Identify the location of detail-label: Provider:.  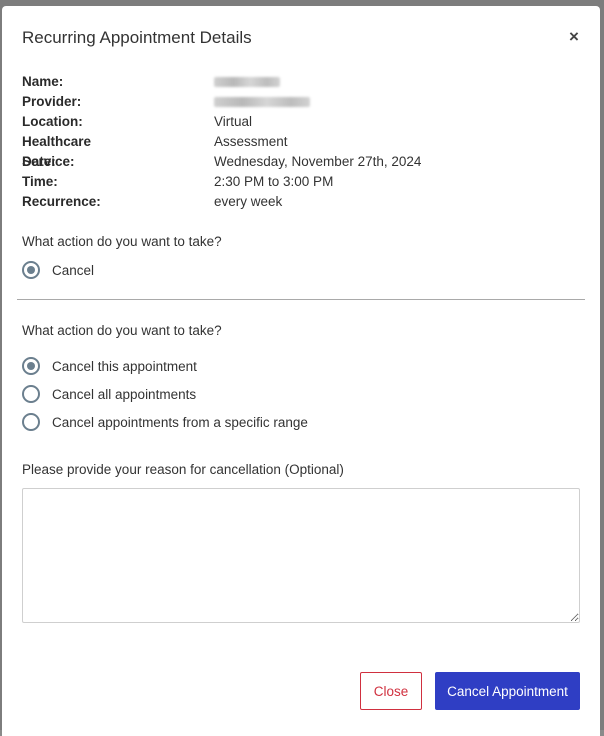
(52, 101).